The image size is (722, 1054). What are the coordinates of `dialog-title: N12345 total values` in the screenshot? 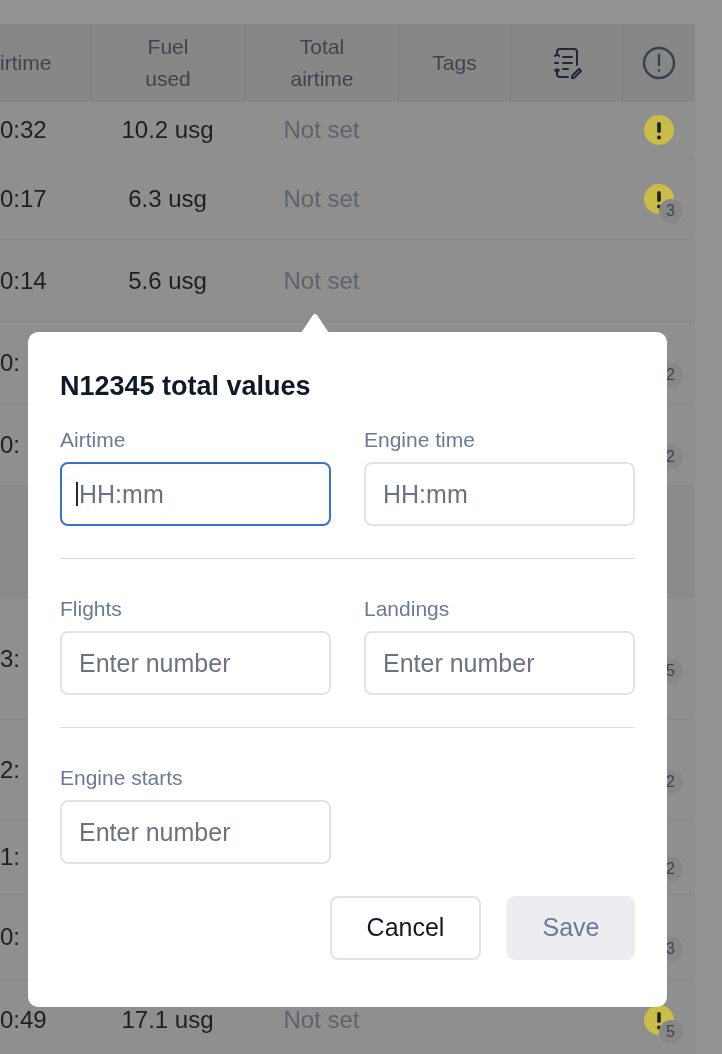 It's located at (186, 386).